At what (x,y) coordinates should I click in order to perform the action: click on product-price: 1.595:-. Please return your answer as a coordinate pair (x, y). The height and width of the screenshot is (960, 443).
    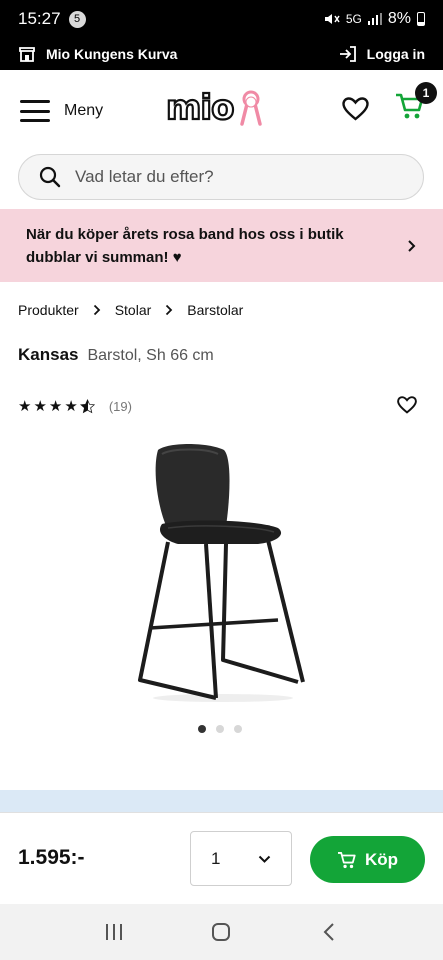
    Looking at the image, I should click on (51, 857).